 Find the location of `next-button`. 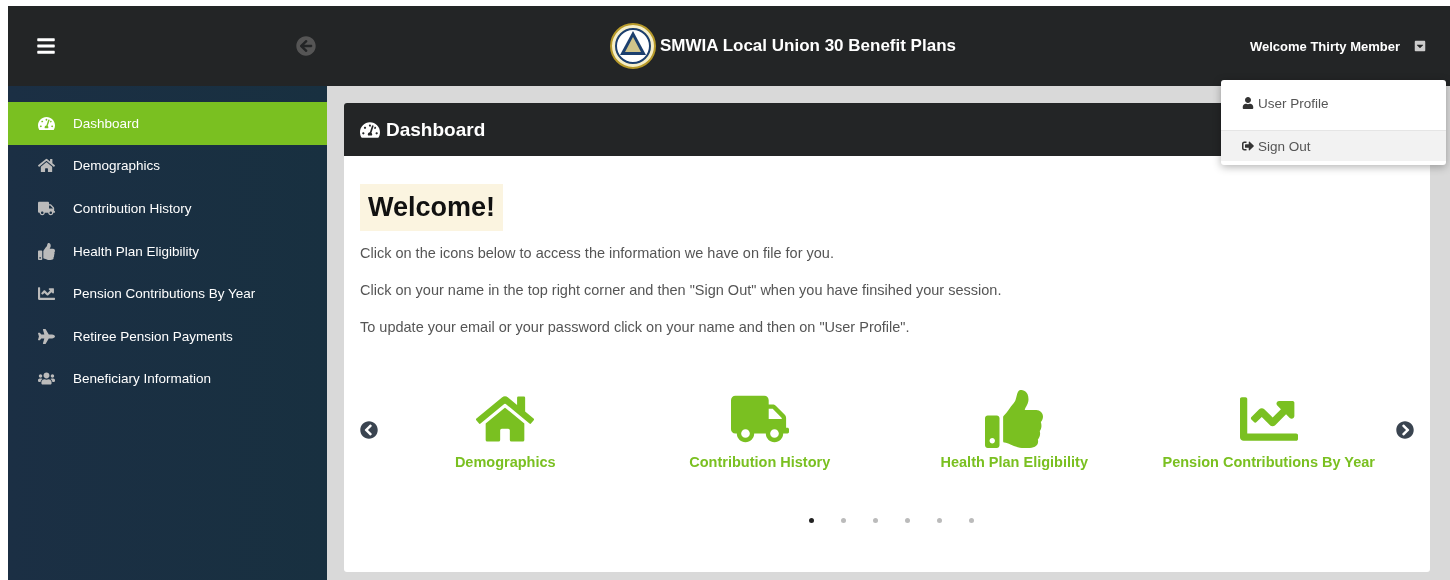

next-button is located at coordinates (1405, 430).